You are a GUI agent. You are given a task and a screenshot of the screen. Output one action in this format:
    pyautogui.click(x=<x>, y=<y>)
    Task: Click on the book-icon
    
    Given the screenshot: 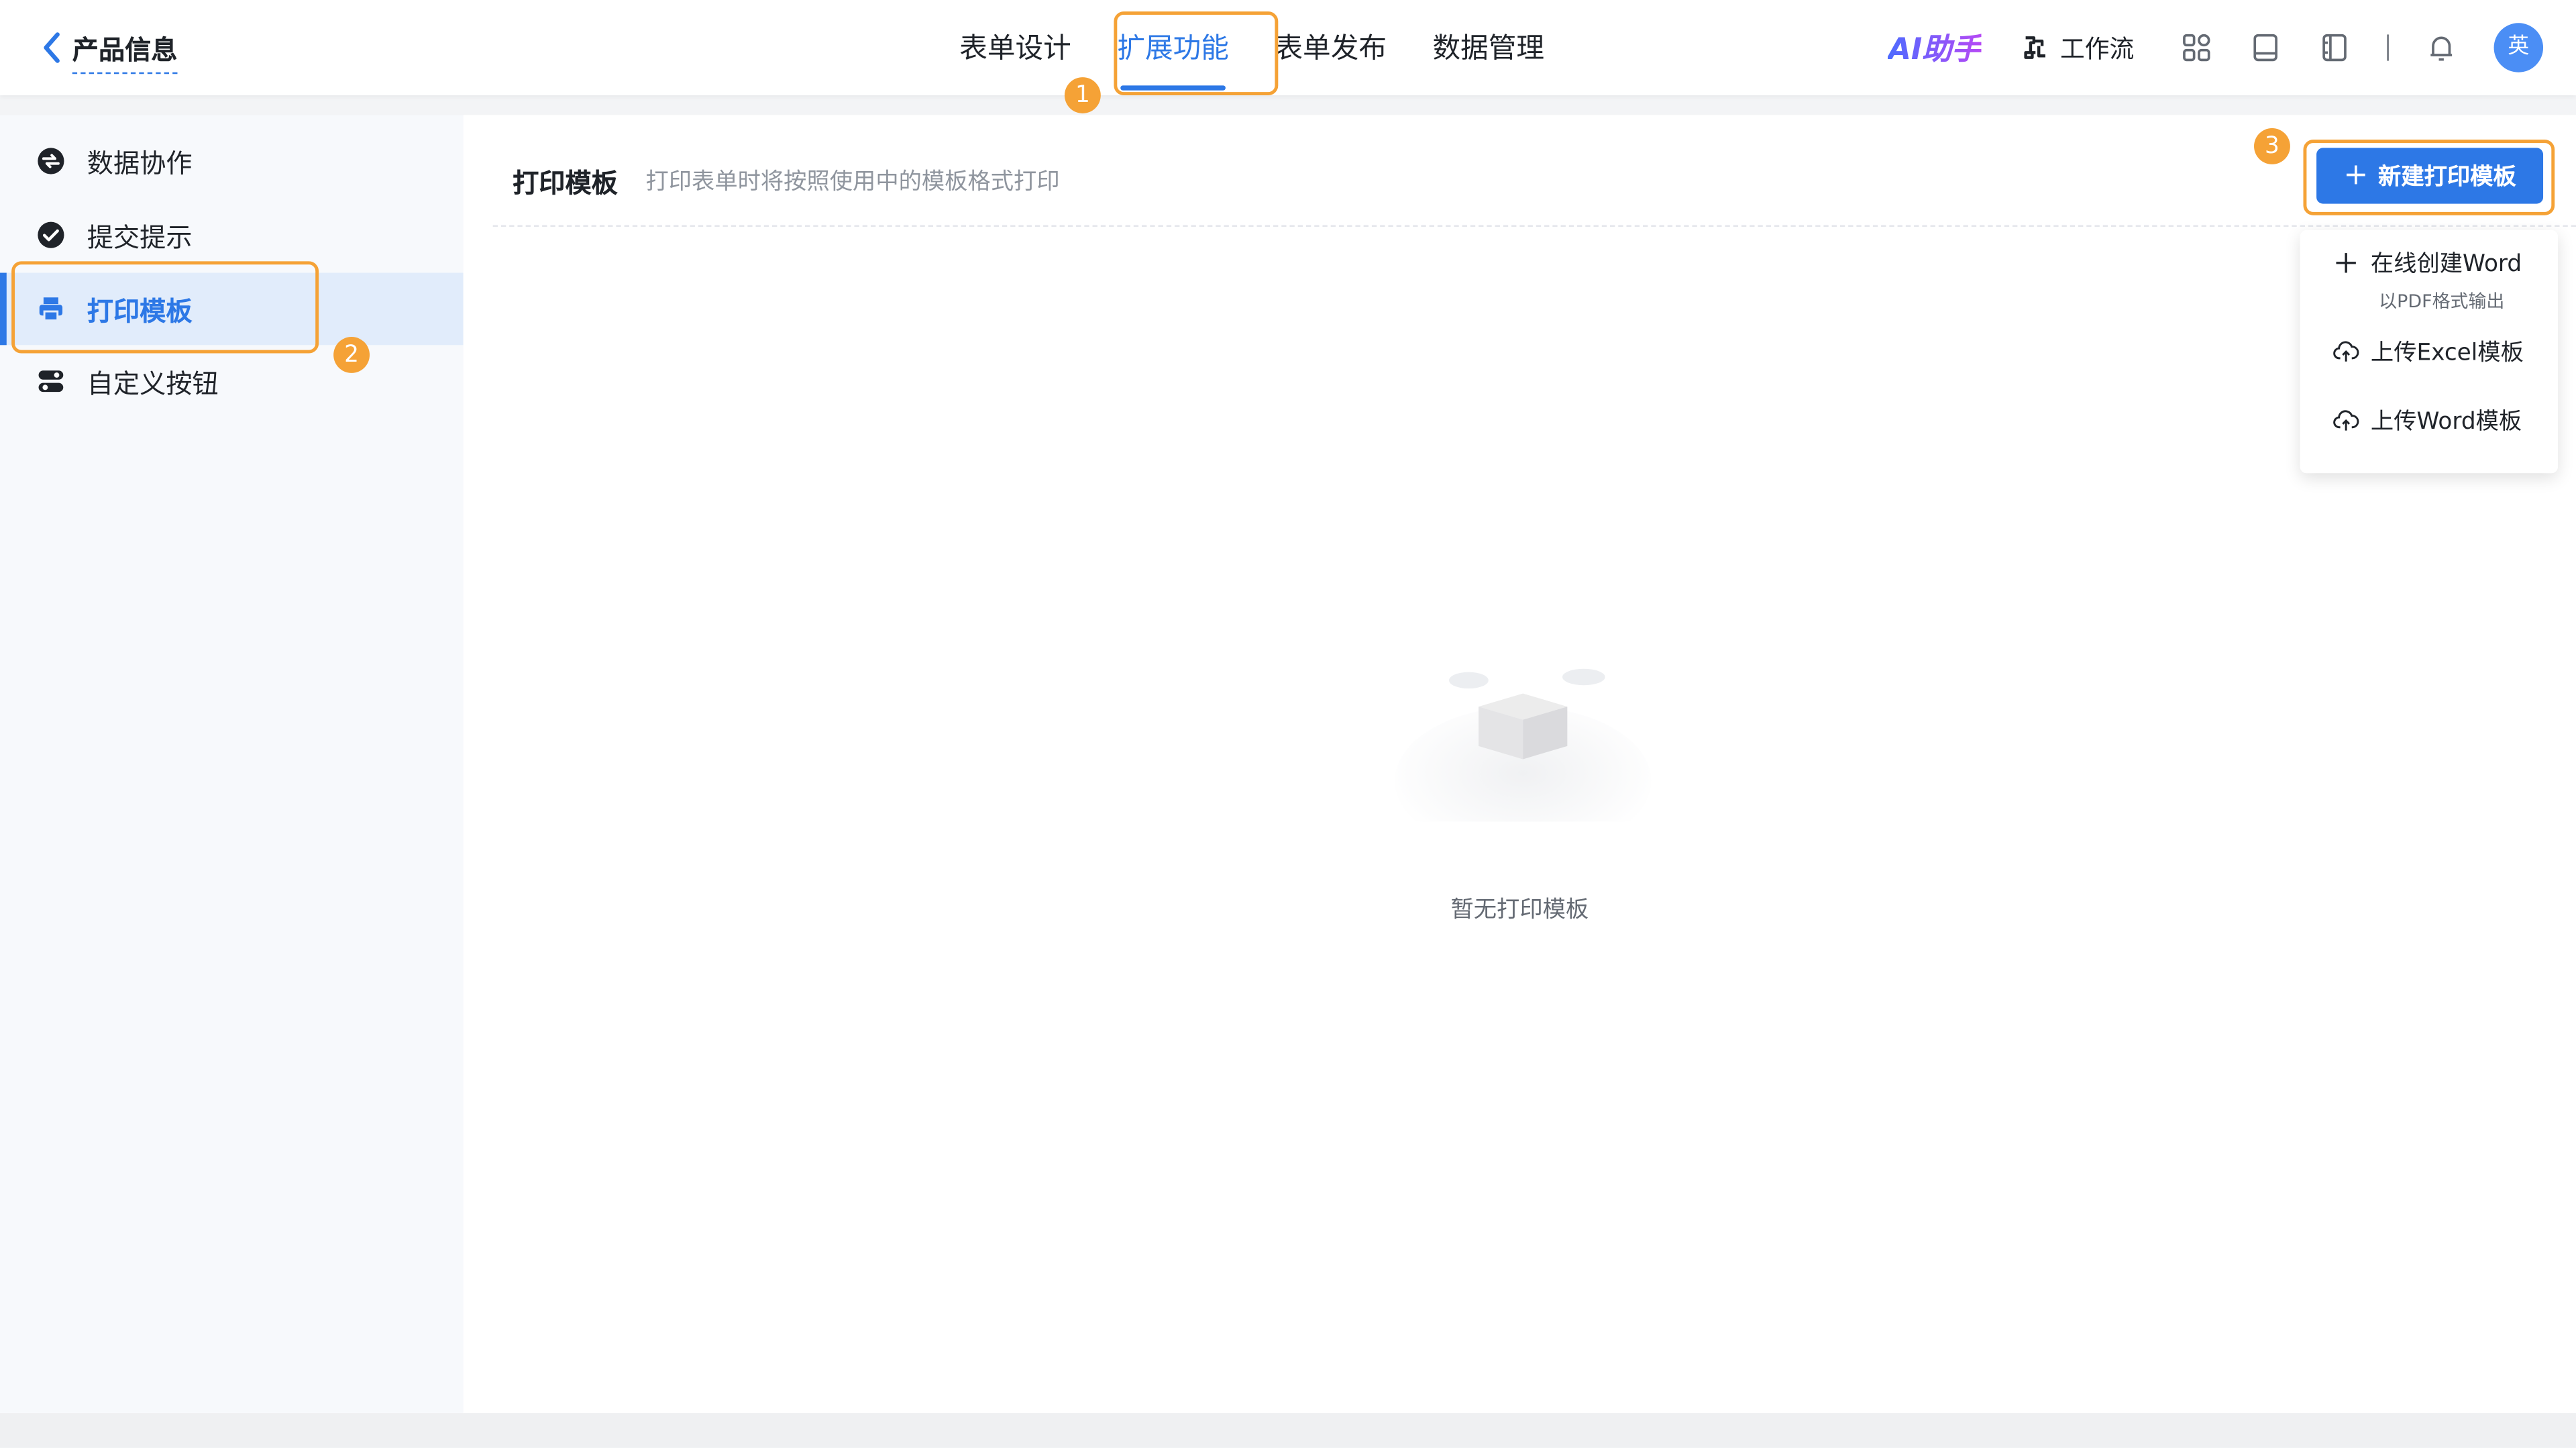 What is the action you would take?
    pyautogui.click(x=2265, y=48)
    